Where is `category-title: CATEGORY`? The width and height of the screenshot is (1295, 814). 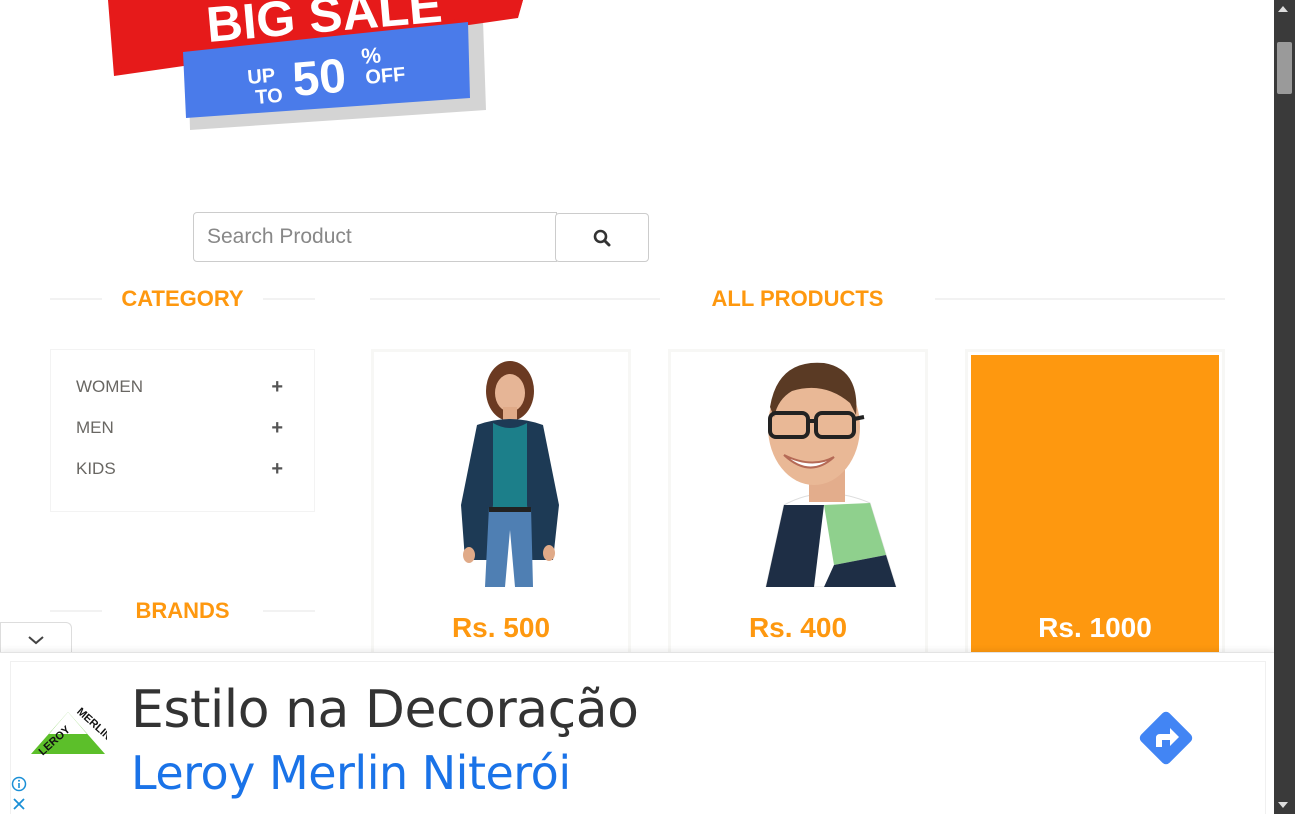
category-title: CATEGORY is located at coordinates (182, 298).